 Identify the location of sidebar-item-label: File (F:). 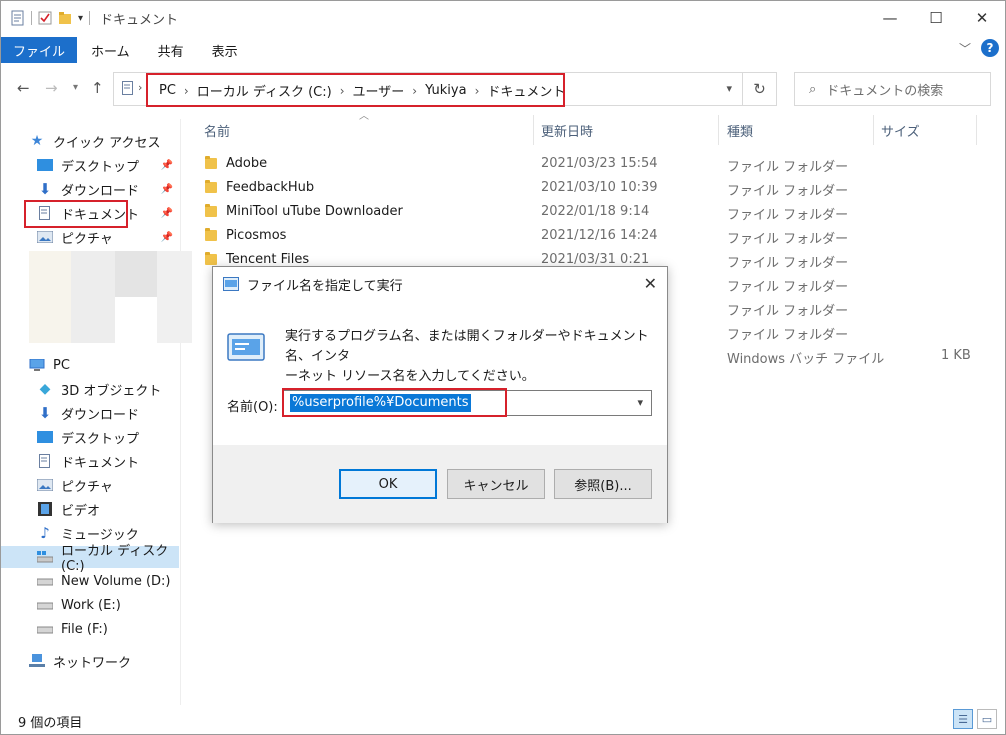
(84, 629).